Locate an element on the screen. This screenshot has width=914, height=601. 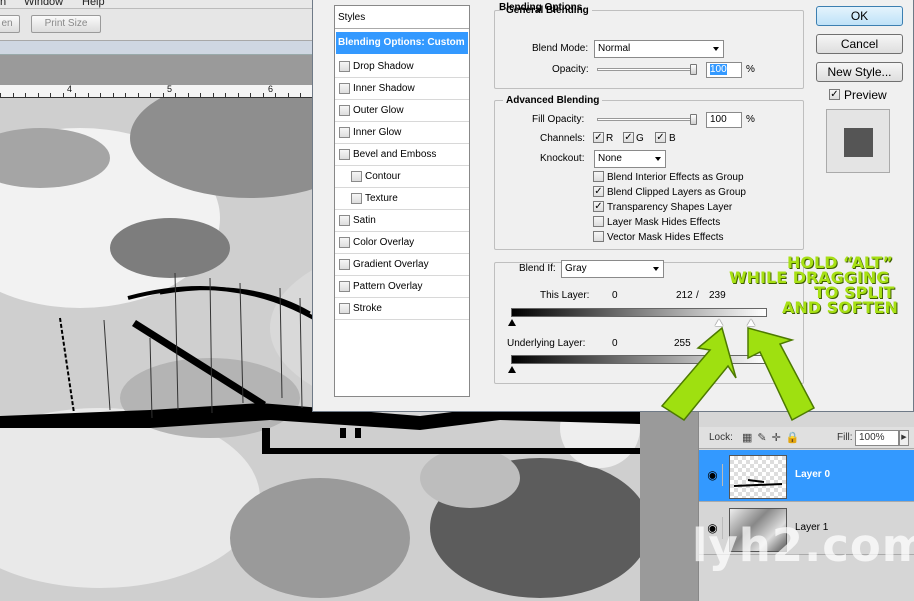
watermark-text: lyh2.com is located at coordinates (803, 545).